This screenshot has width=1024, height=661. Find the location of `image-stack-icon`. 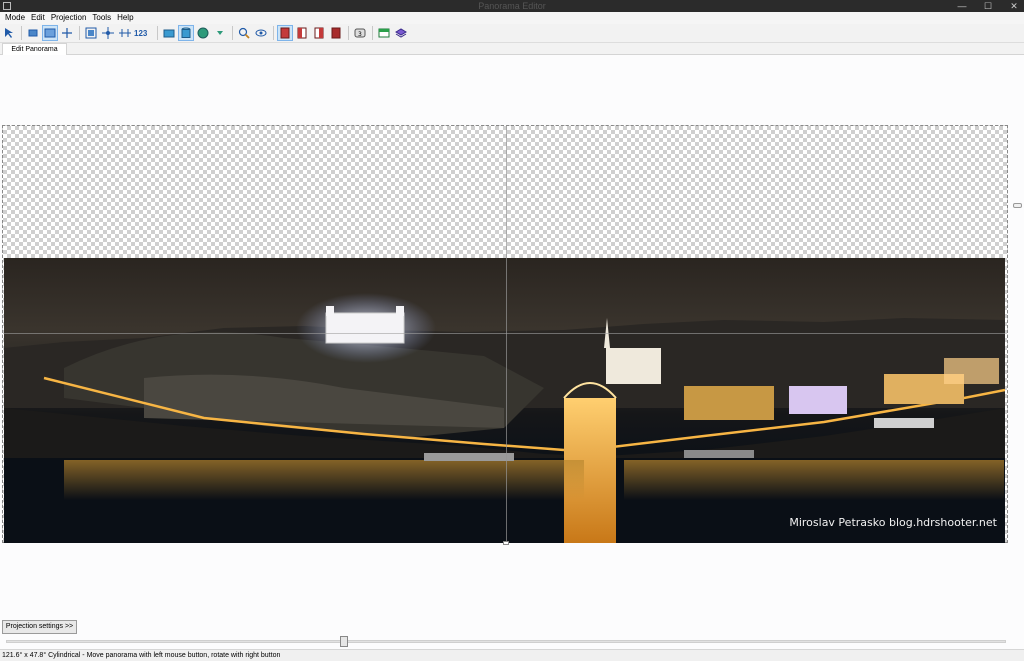

image-stack-icon is located at coordinates (285, 33).